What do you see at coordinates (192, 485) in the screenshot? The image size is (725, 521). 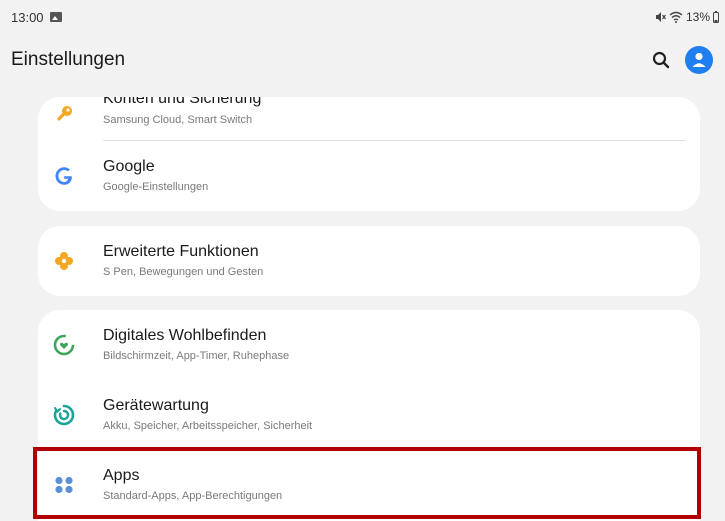 I see `item-text: Apps Standard-Apps, App-Berechtigungen` at bounding box center [192, 485].